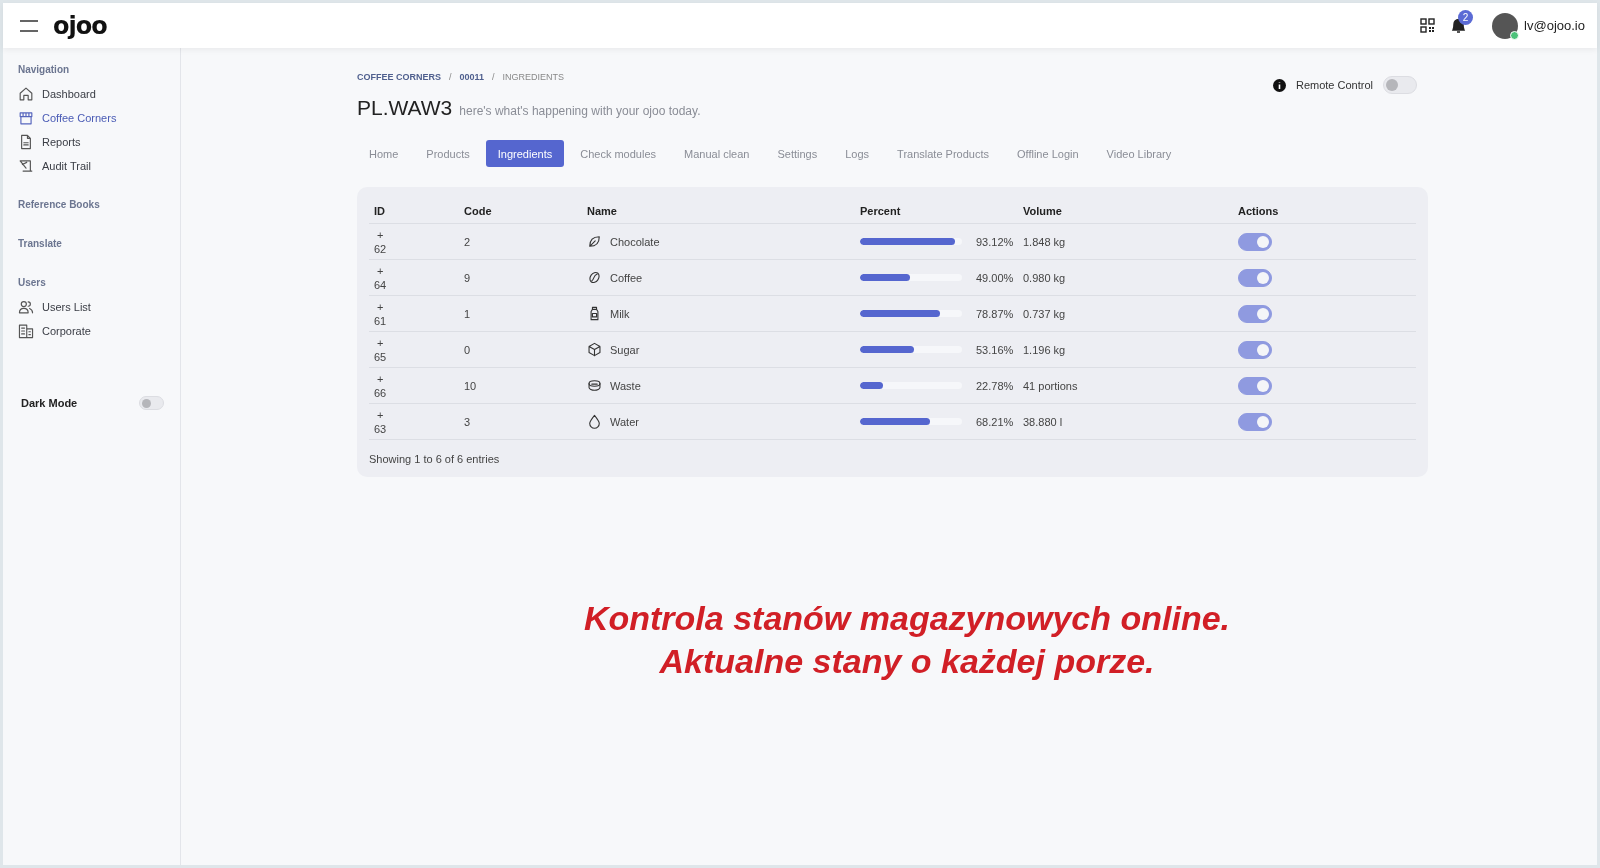 The height and width of the screenshot is (868, 1600). Describe the element at coordinates (520, 209) in the screenshot. I see `column-header: Code` at that location.